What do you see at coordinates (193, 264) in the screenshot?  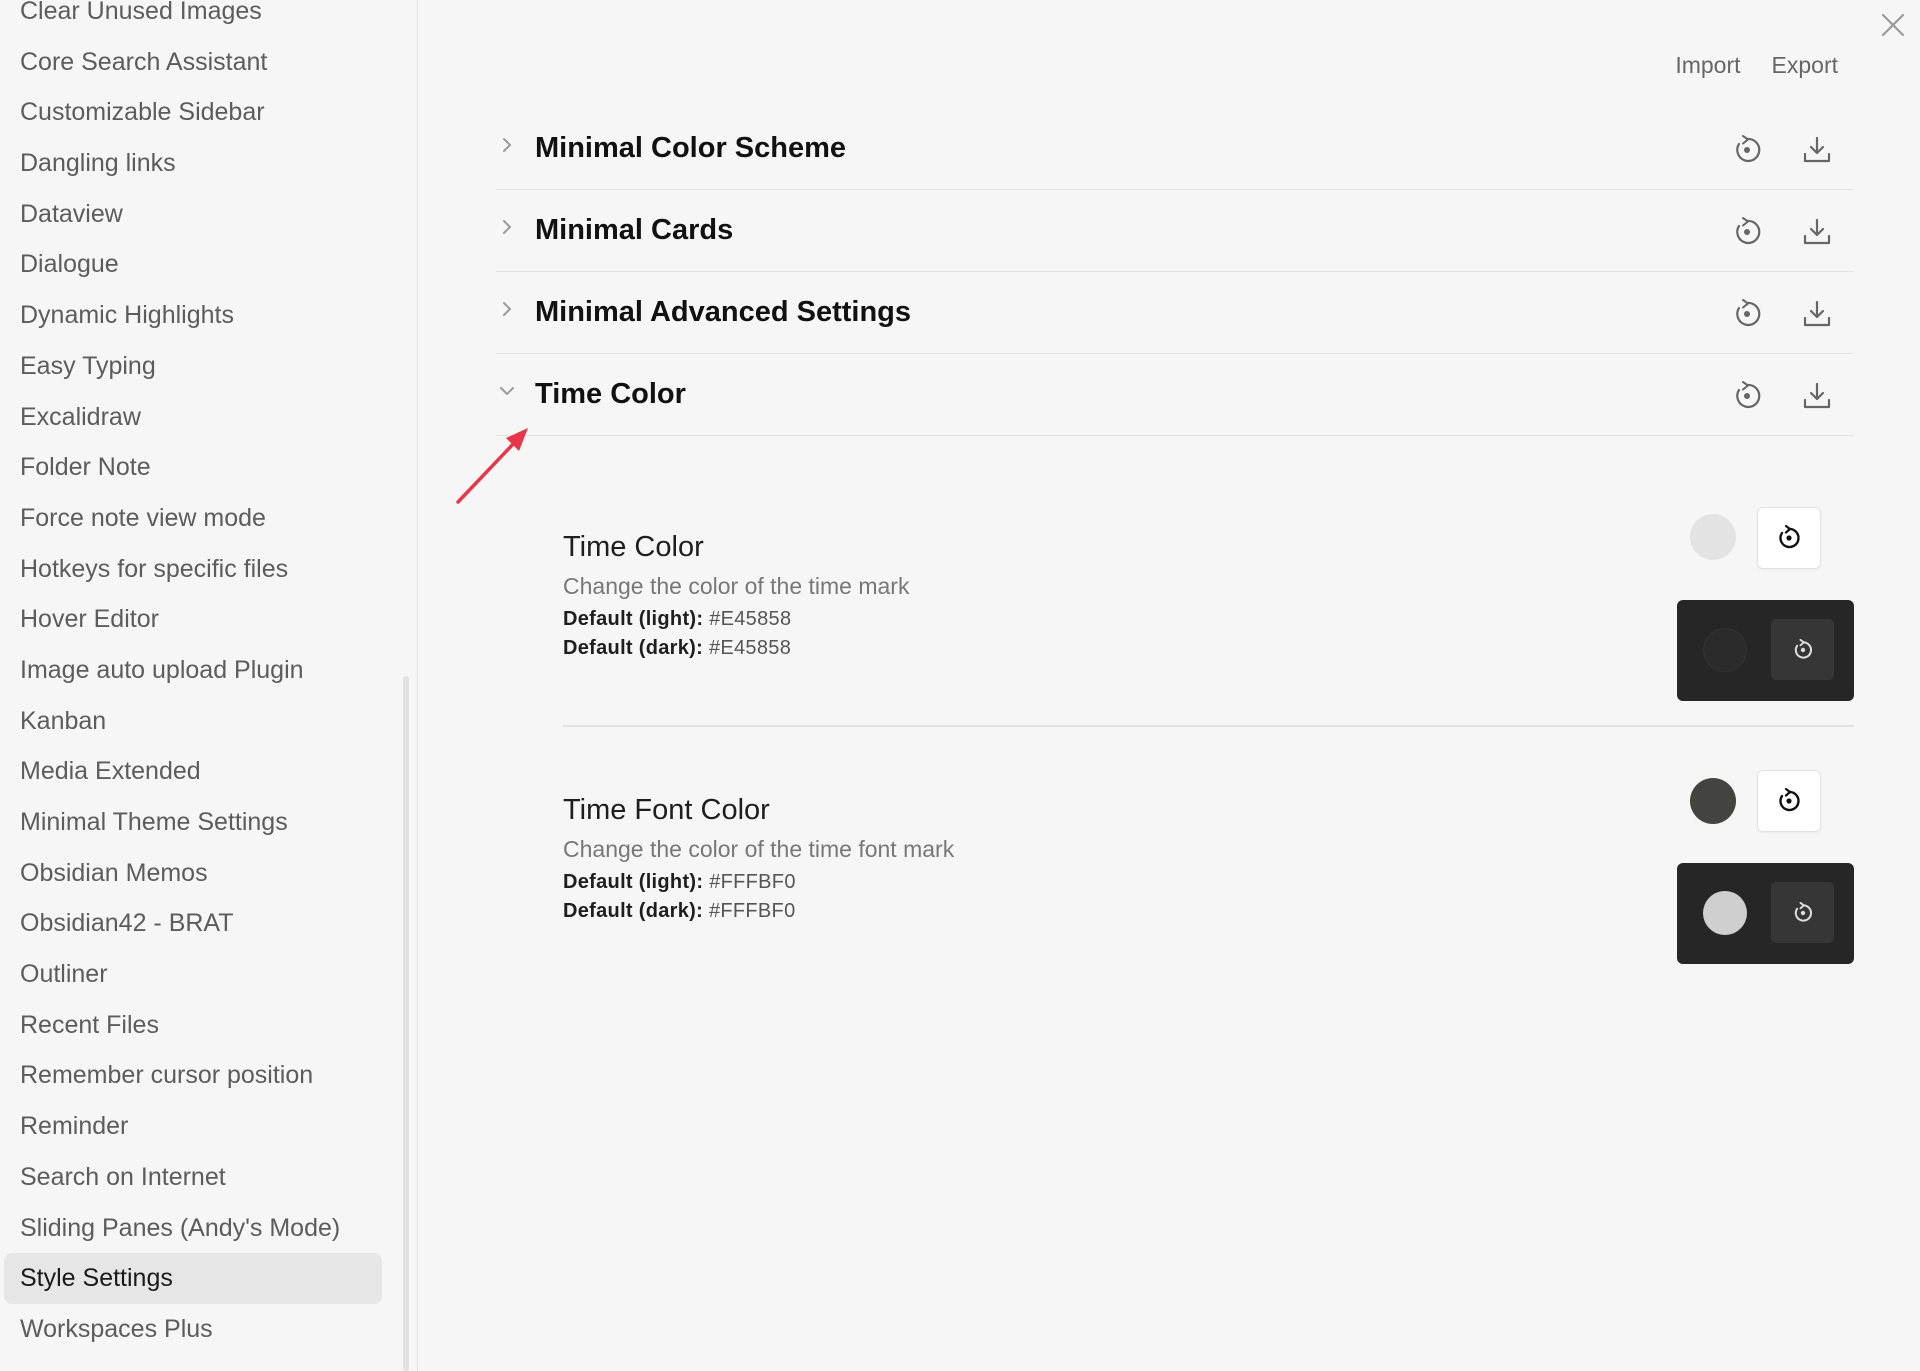 I see `sidebar-item: Dialogue` at bounding box center [193, 264].